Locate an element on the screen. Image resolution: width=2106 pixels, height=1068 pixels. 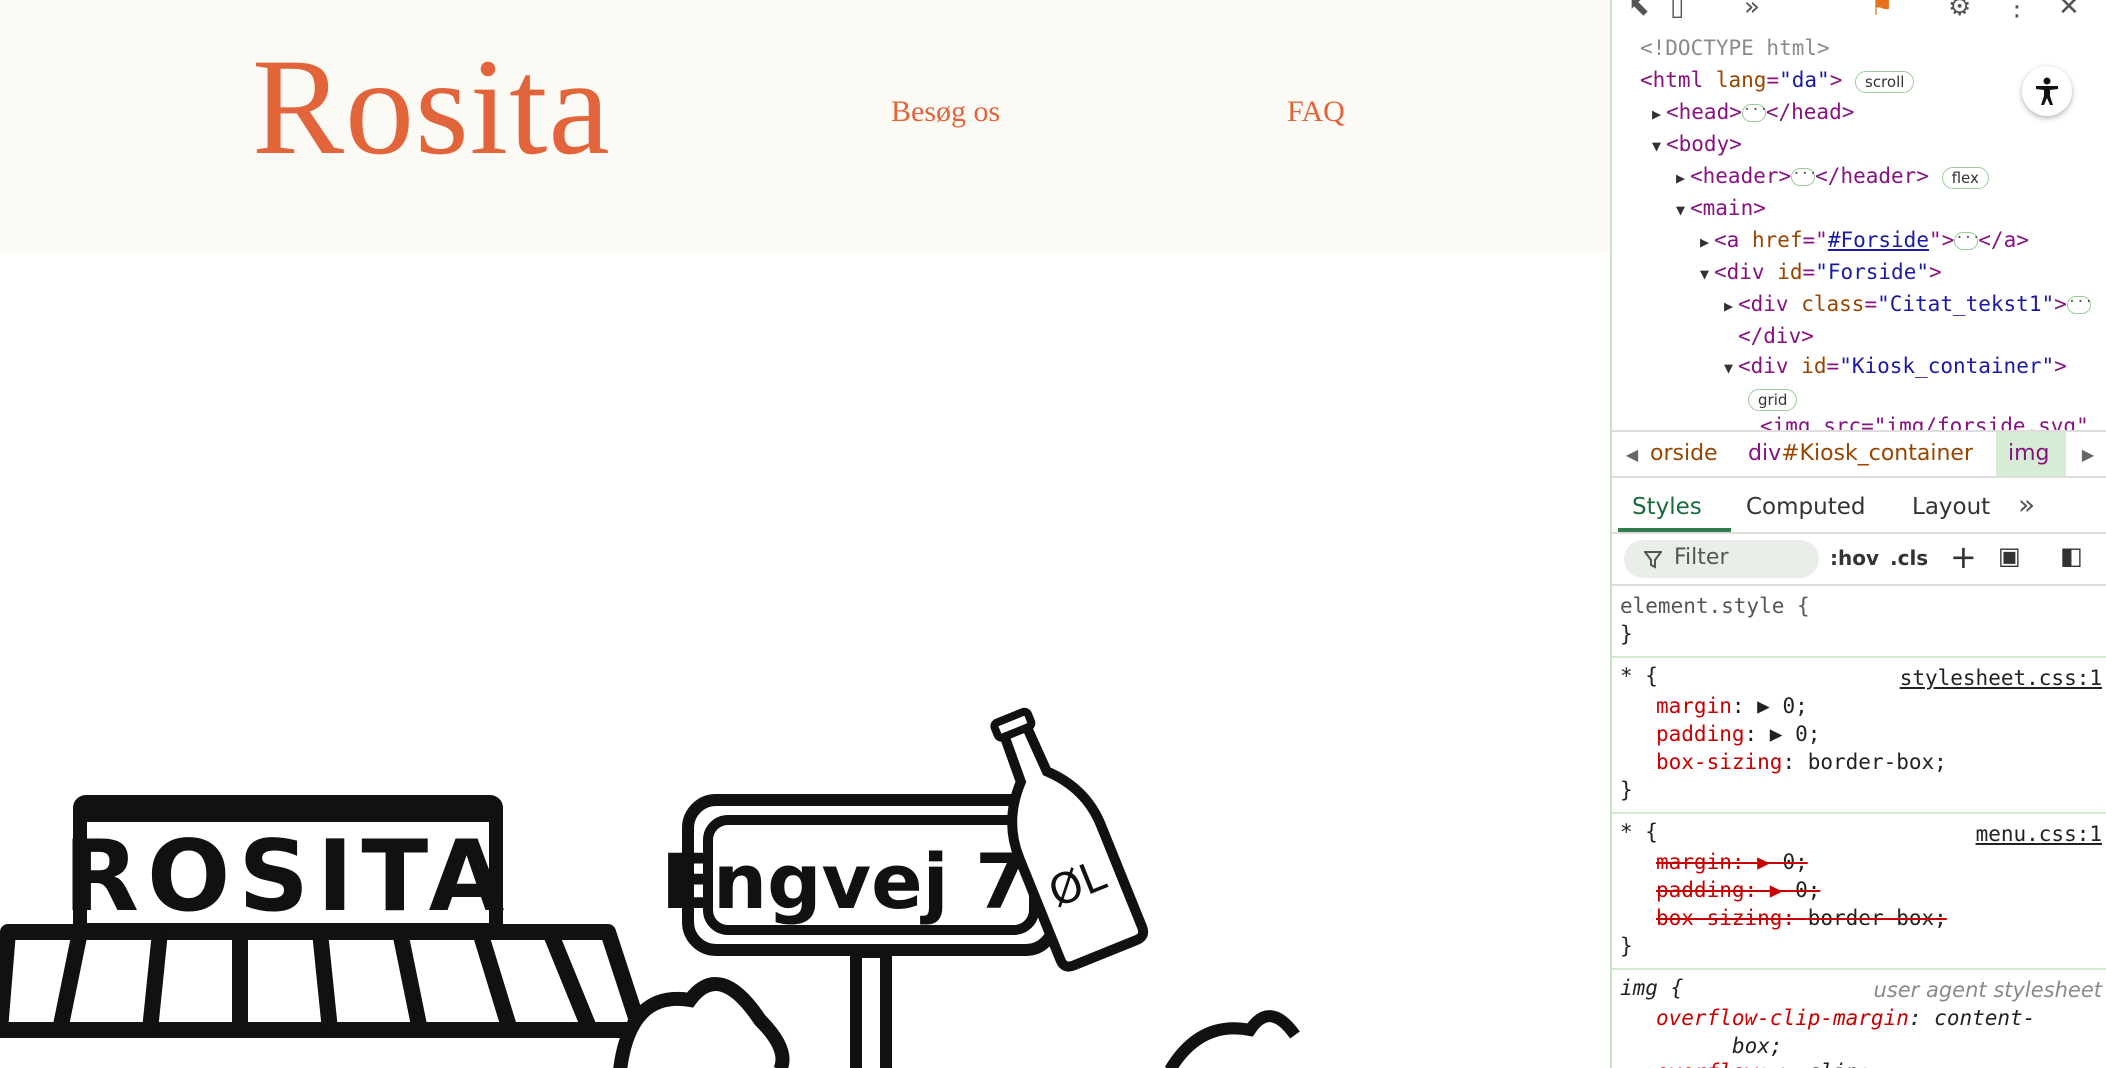
device-toggle-icon: ▯ is located at coordinates (1677, 11).